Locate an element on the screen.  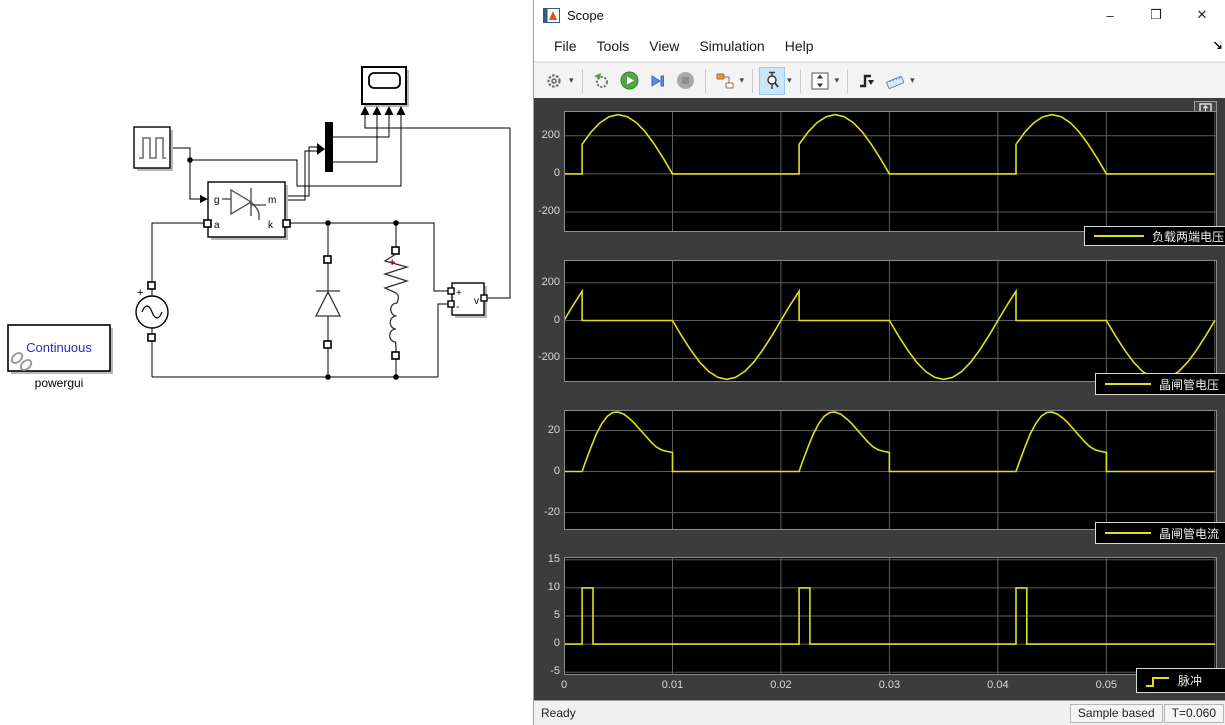
status-text: Ready is located at coordinates (558, 713).